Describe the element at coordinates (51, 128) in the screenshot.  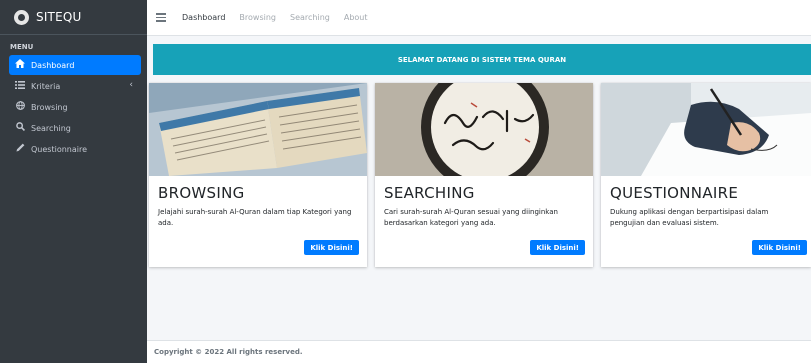
I see `sidebar-item-label: Searching` at that location.